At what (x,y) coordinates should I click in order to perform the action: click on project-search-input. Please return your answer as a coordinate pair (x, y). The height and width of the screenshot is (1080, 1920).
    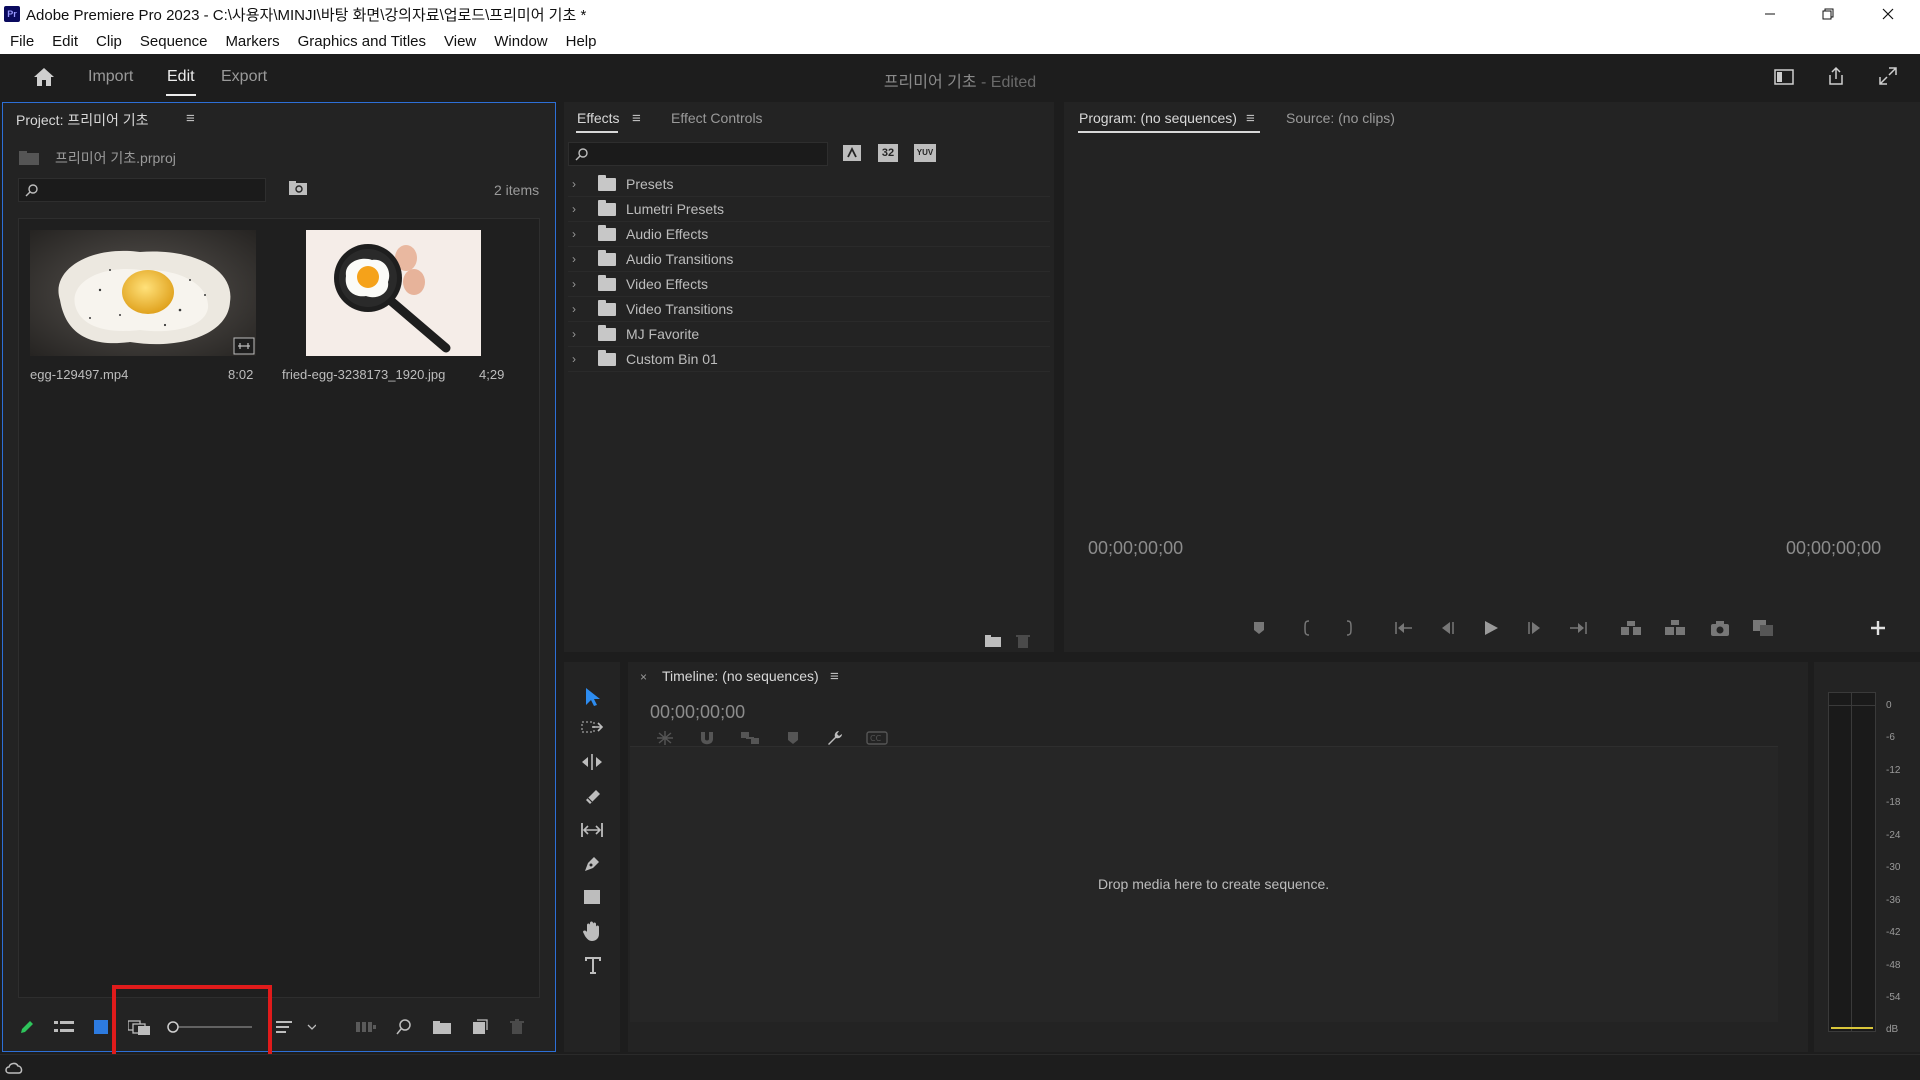
    Looking at the image, I should click on (142, 190).